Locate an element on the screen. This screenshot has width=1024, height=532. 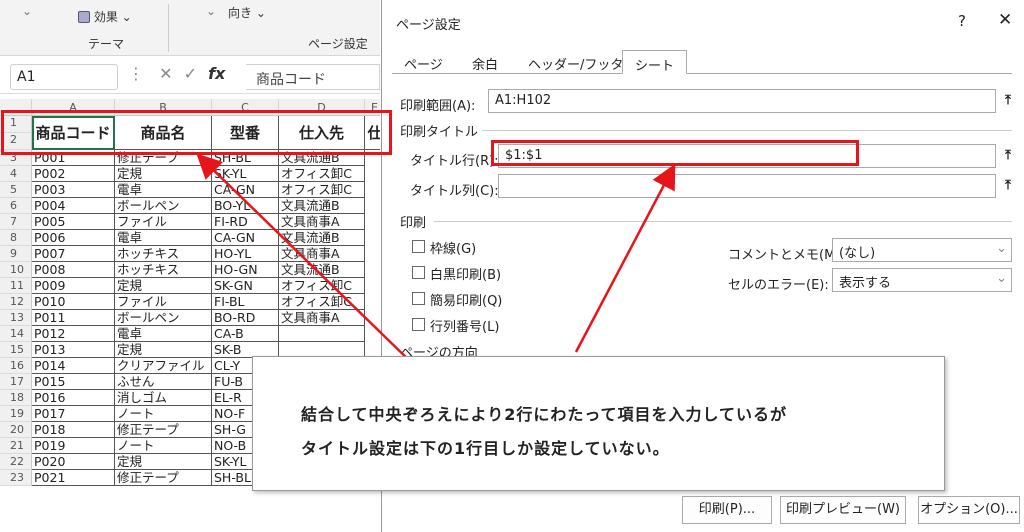
table-cell: CA-GN is located at coordinates (245, 238).